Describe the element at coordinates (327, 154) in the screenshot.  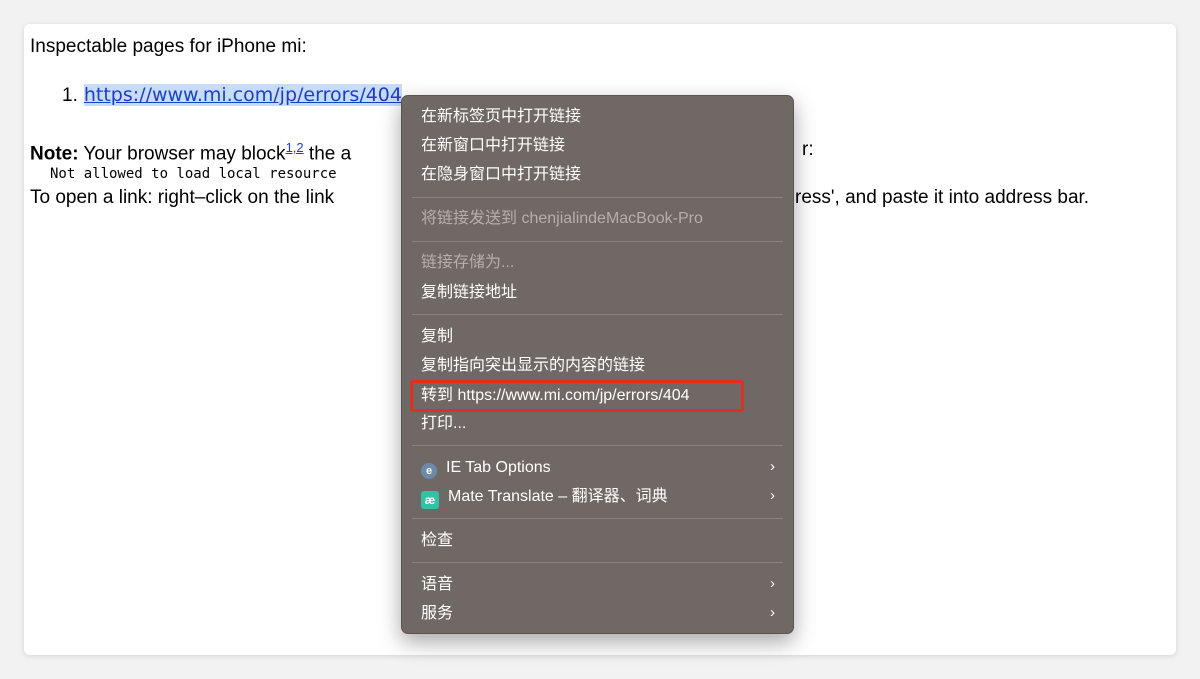
I see `note-text-after: the a` at that location.